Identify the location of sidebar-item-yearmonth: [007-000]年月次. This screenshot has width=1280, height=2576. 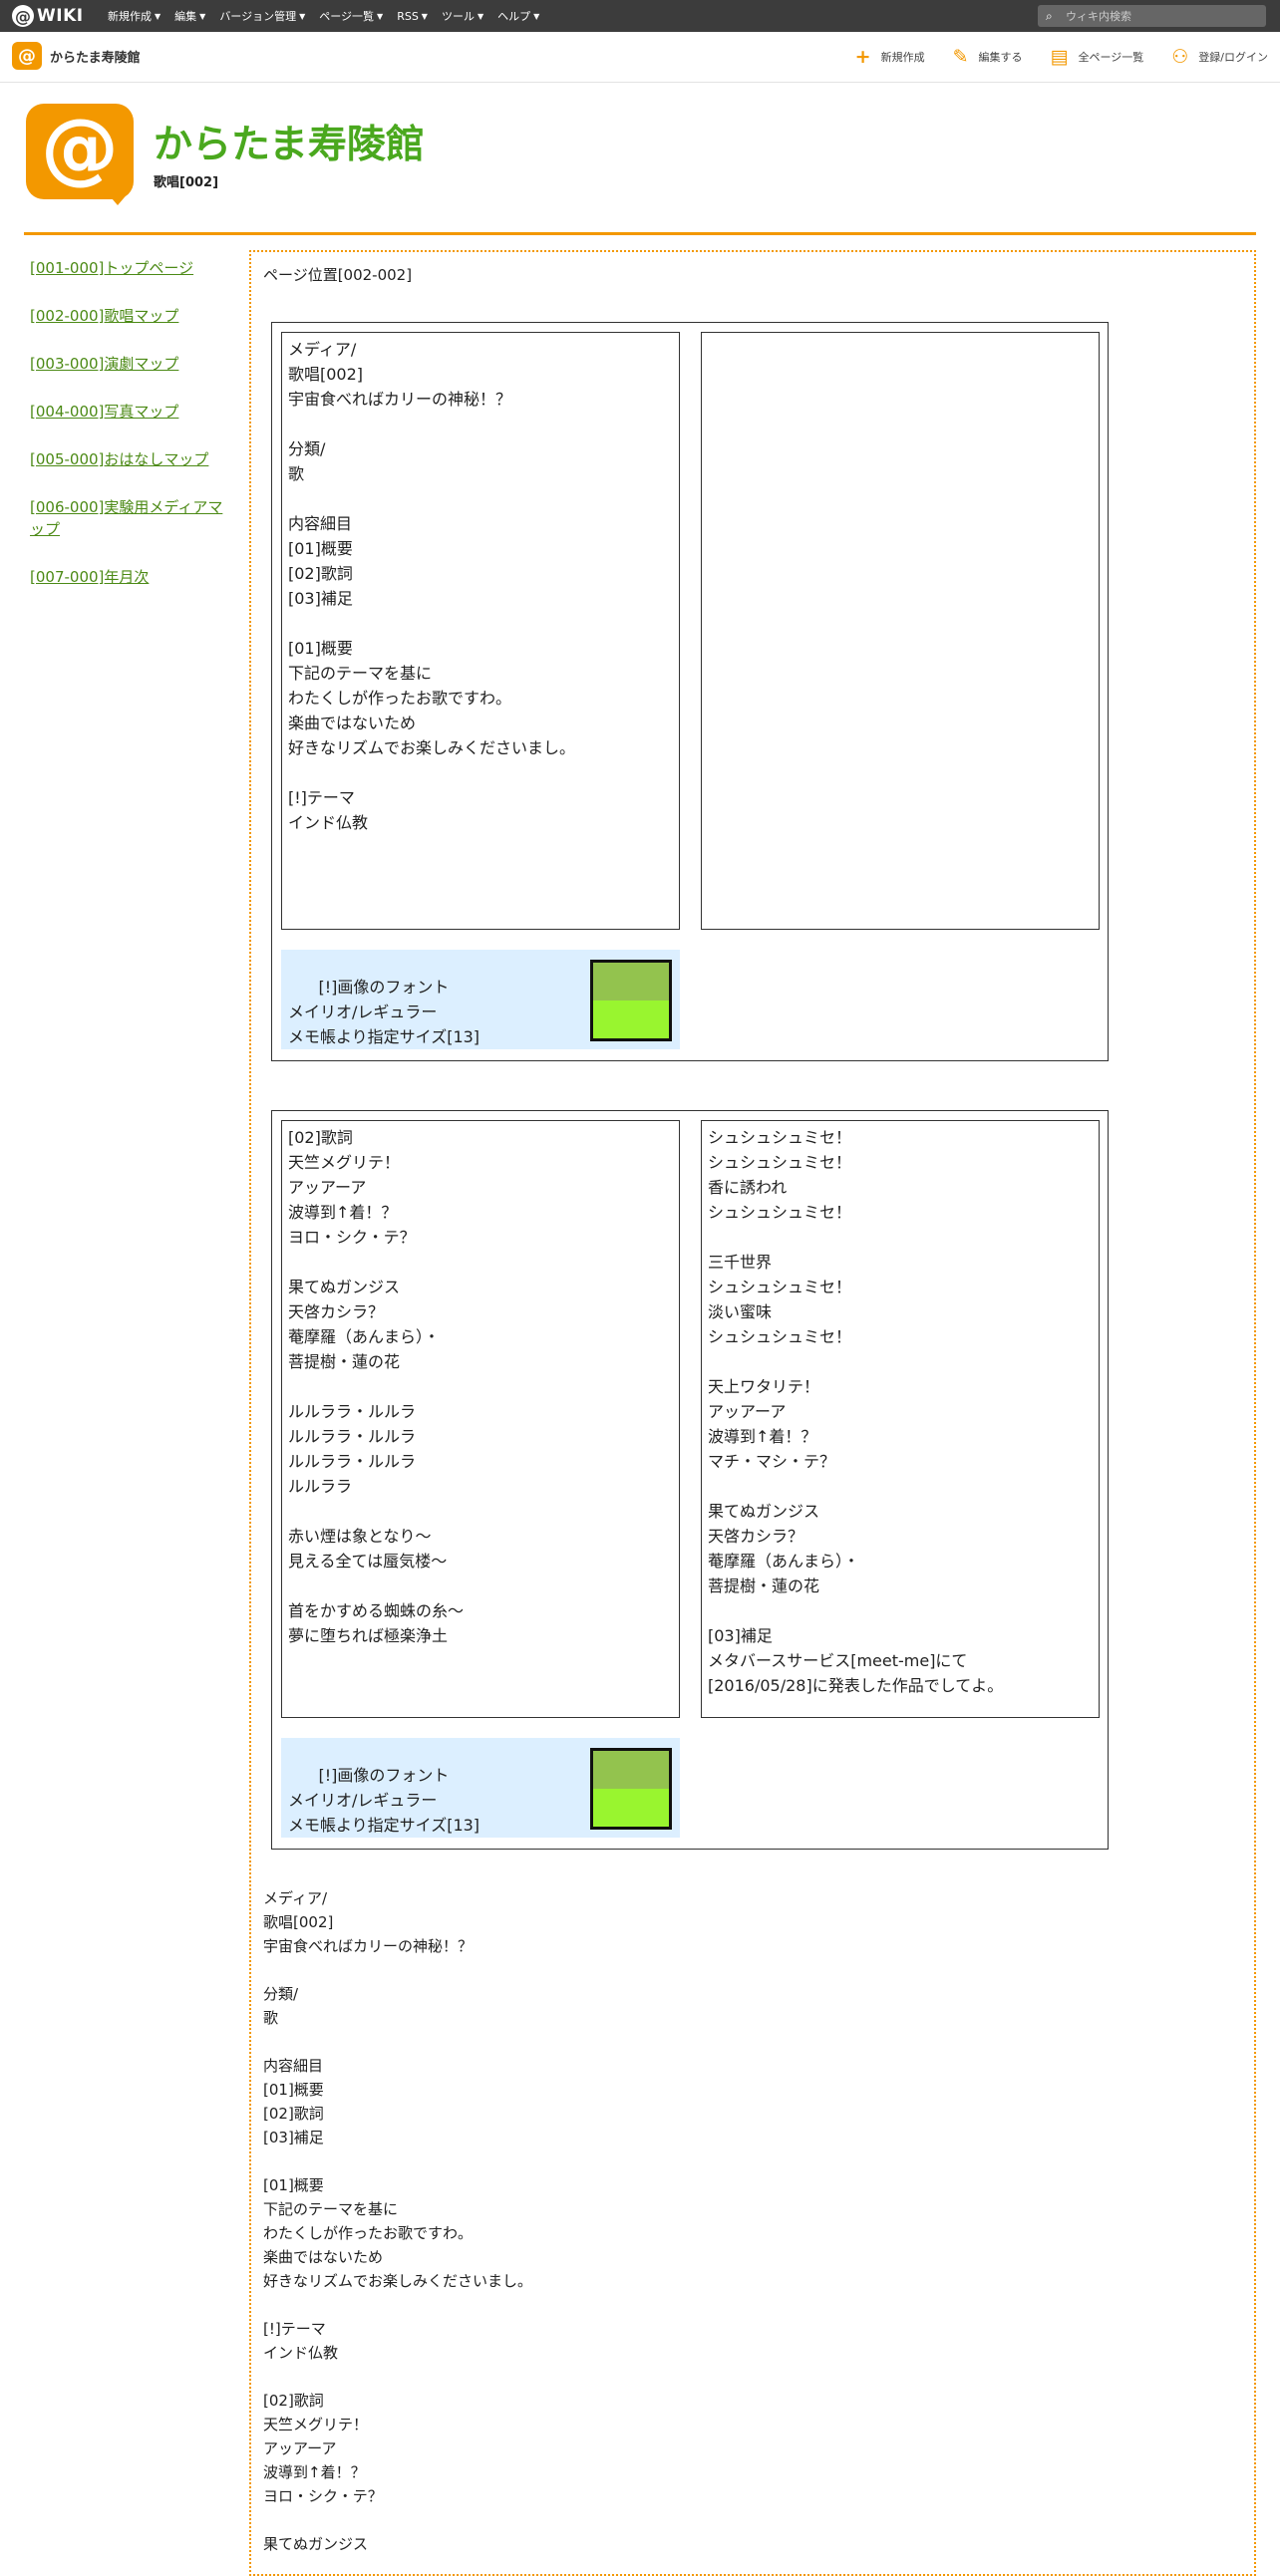
(132, 577).